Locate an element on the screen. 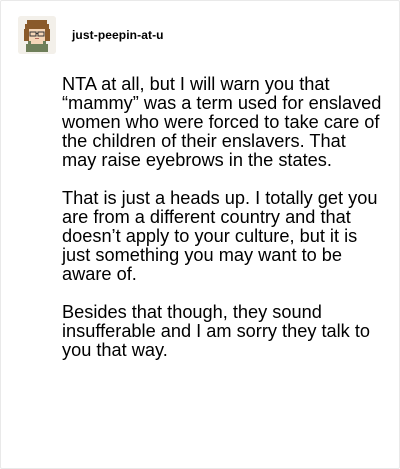 This screenshot has width=400, height=469. pixel-character-avatar-icon is located at coordinates (37, 35).